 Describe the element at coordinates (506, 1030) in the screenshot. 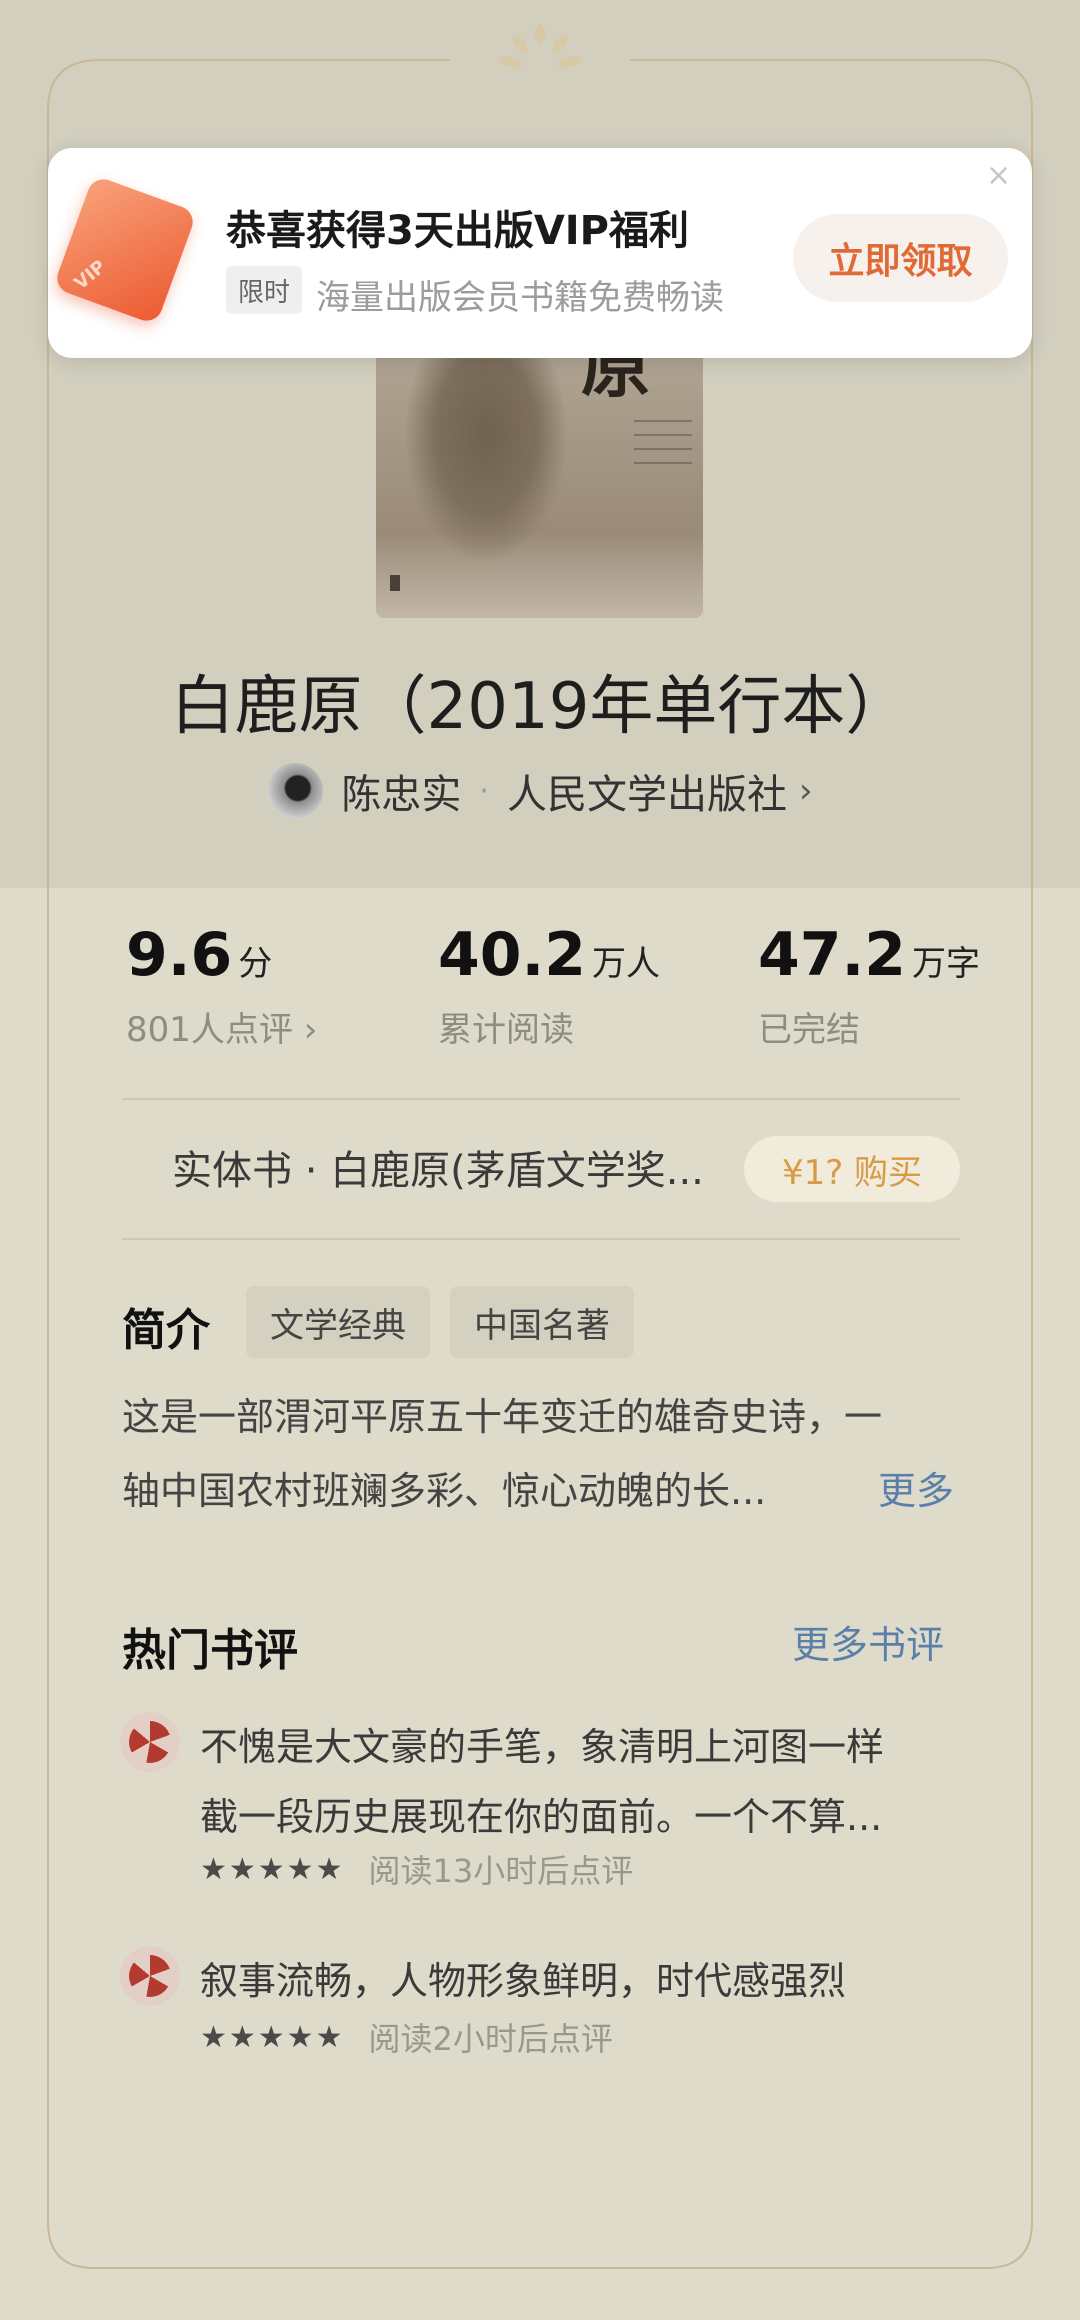

I see `readers-label: 累计阅读` at that location.